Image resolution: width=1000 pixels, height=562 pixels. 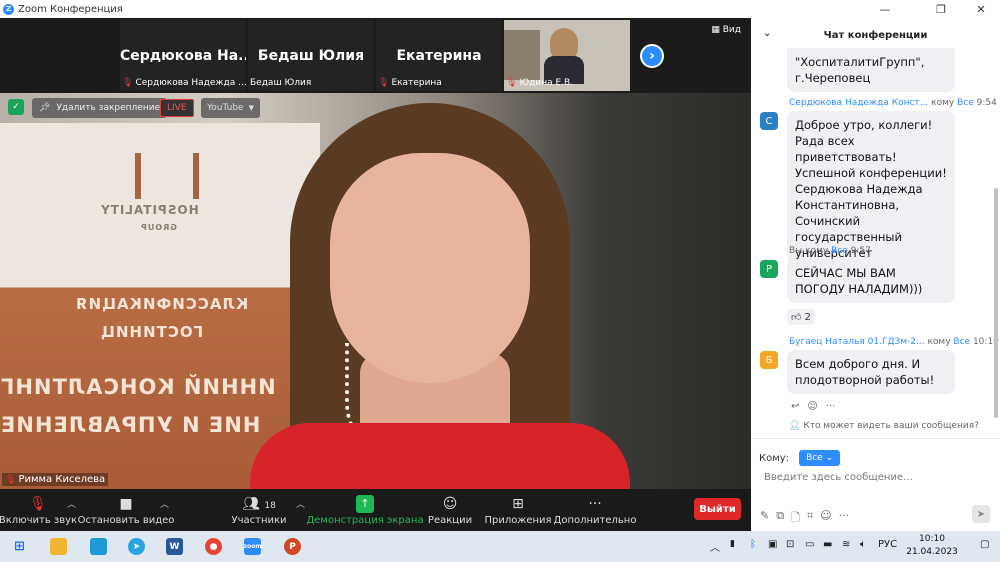 What do you see at coordinates (804, 518) in the screenshot?
I see `chat-tools: ✎ ⧉ 🗋︎ ⌗ ☺ ···` at bounding box center [804, 518].